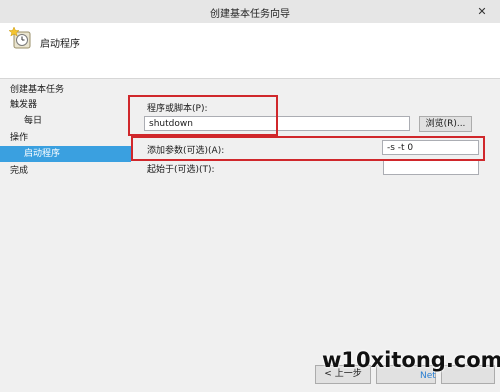  Describe the element at coordinates (37, 90) in the screenshot. I see `sidebar-item-label: 创建基本任务` at that location.